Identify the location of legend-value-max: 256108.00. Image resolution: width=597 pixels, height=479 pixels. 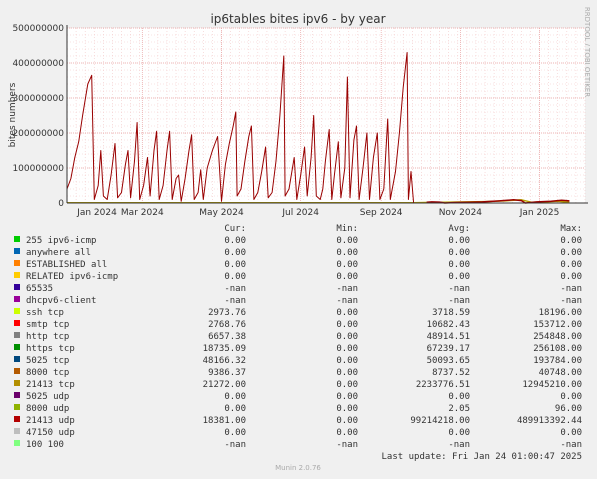
(557, 349).